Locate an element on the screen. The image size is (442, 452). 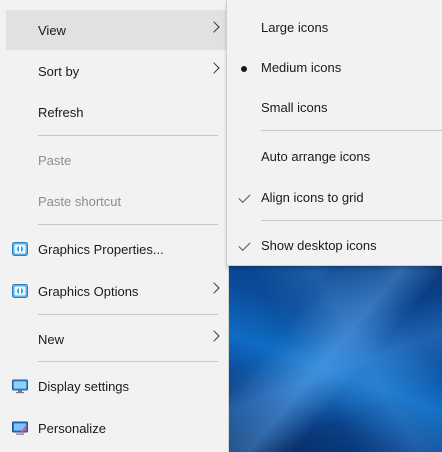
menu-item-view: View is located at coordinates (116, 30).